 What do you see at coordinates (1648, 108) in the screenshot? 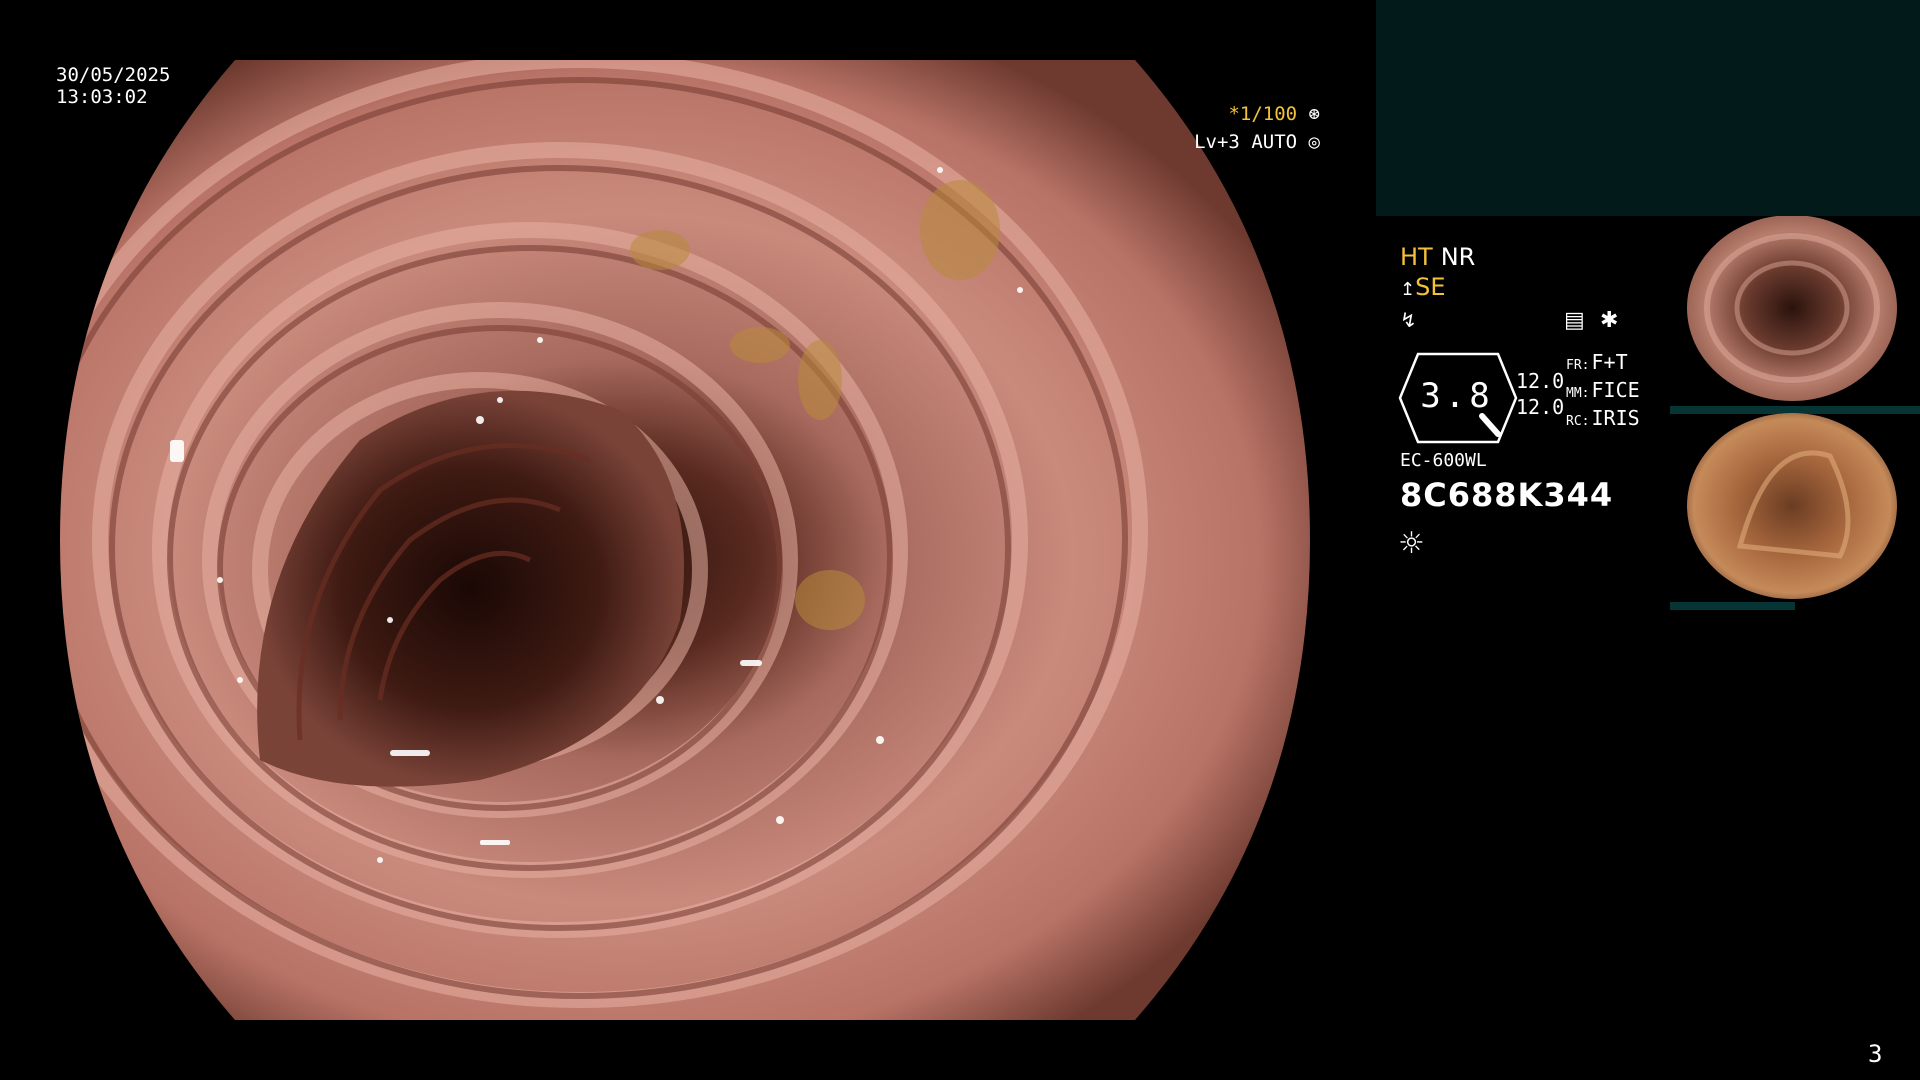
I see `info-panel` at bounding box center [1648, 108].